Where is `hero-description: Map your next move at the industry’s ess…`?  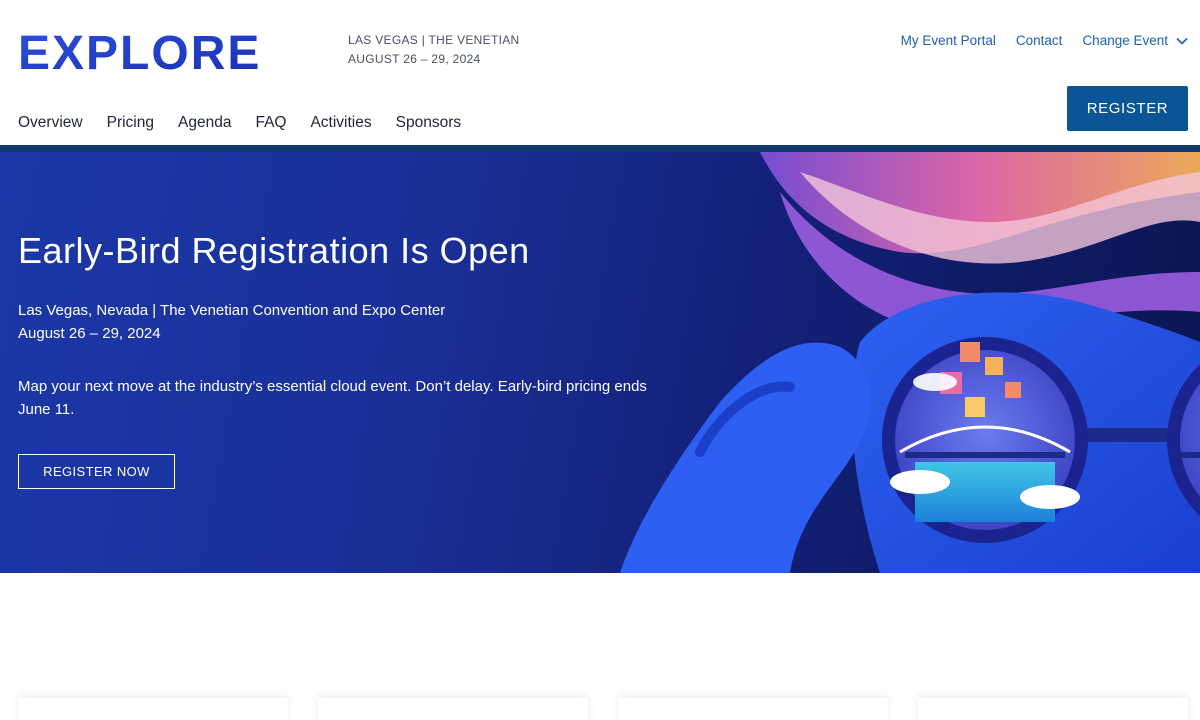 hero-description: Map your next move at the industry’s ess… is located at coordinates (332, 398).